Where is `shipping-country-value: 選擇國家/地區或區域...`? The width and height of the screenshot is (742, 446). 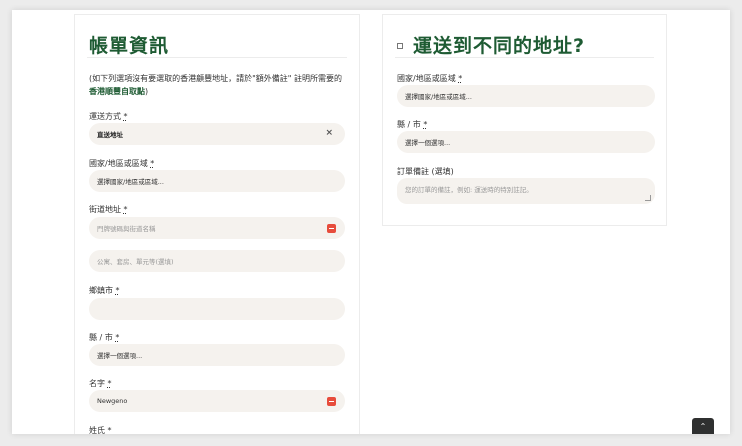 shipping-country-value: 選擇國家/地區或區域... is located at coordinates (438, 97).